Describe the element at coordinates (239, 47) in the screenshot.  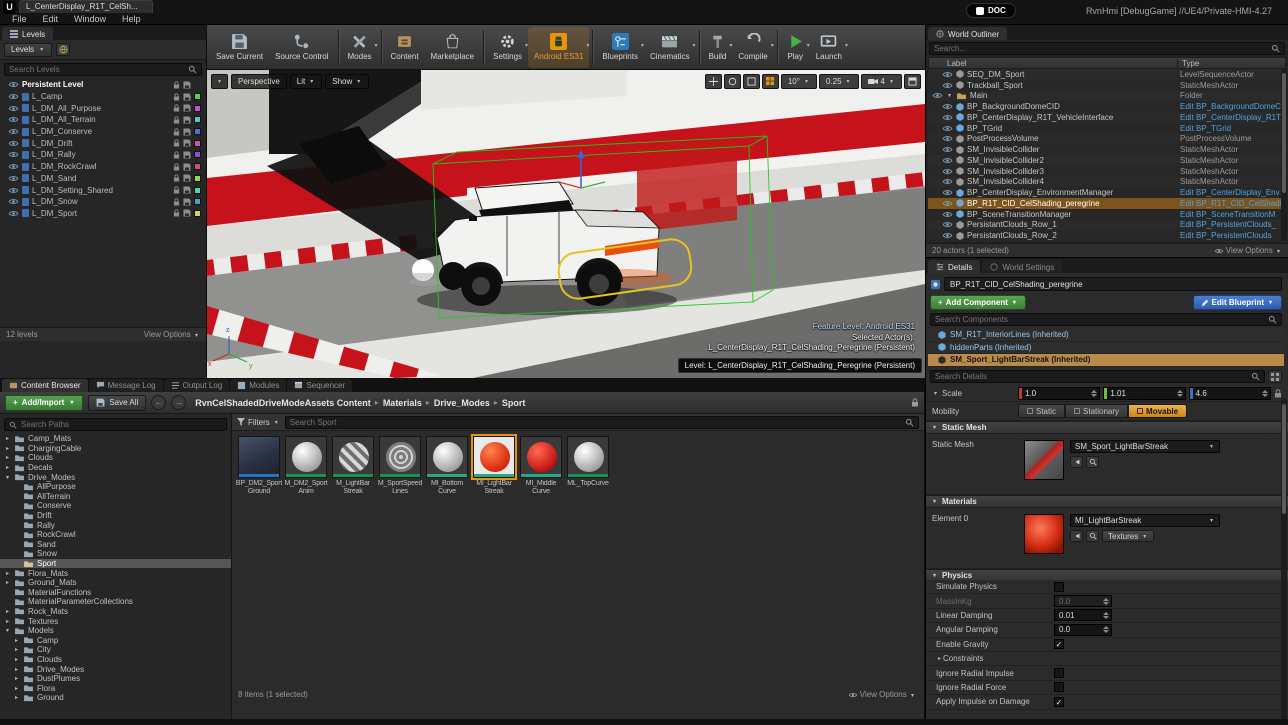
I see `toolbar-save-current-button: Save Current` at that location.